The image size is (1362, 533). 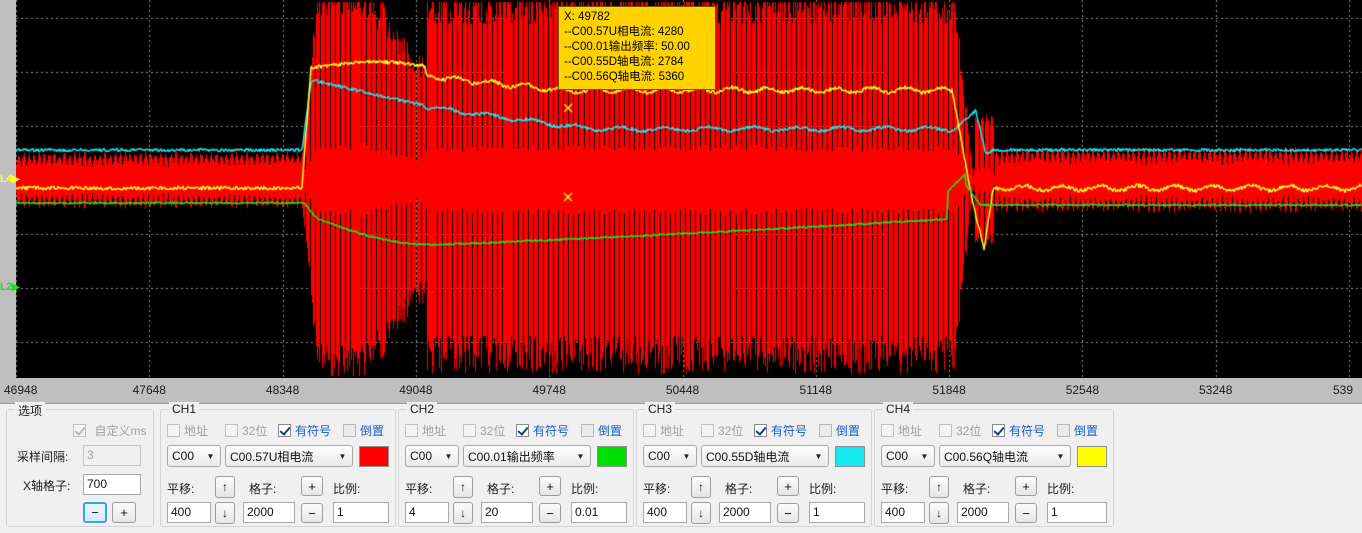 I want to click on shift-input: 4, so click(x=427, y=512).